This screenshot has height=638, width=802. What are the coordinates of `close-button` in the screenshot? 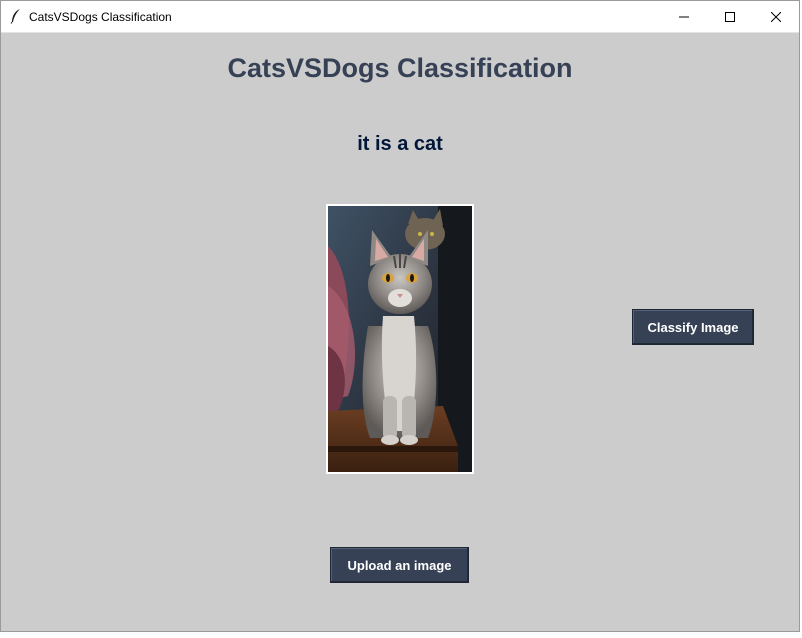 It's located at (776, 16).